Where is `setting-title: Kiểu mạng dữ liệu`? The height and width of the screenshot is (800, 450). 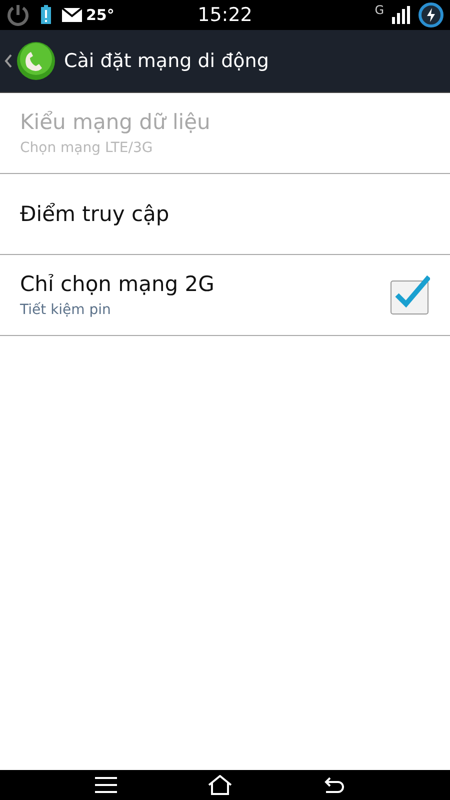 setting-title: Kiểu mạng dữ liệu is located at coordinates (116, 122).